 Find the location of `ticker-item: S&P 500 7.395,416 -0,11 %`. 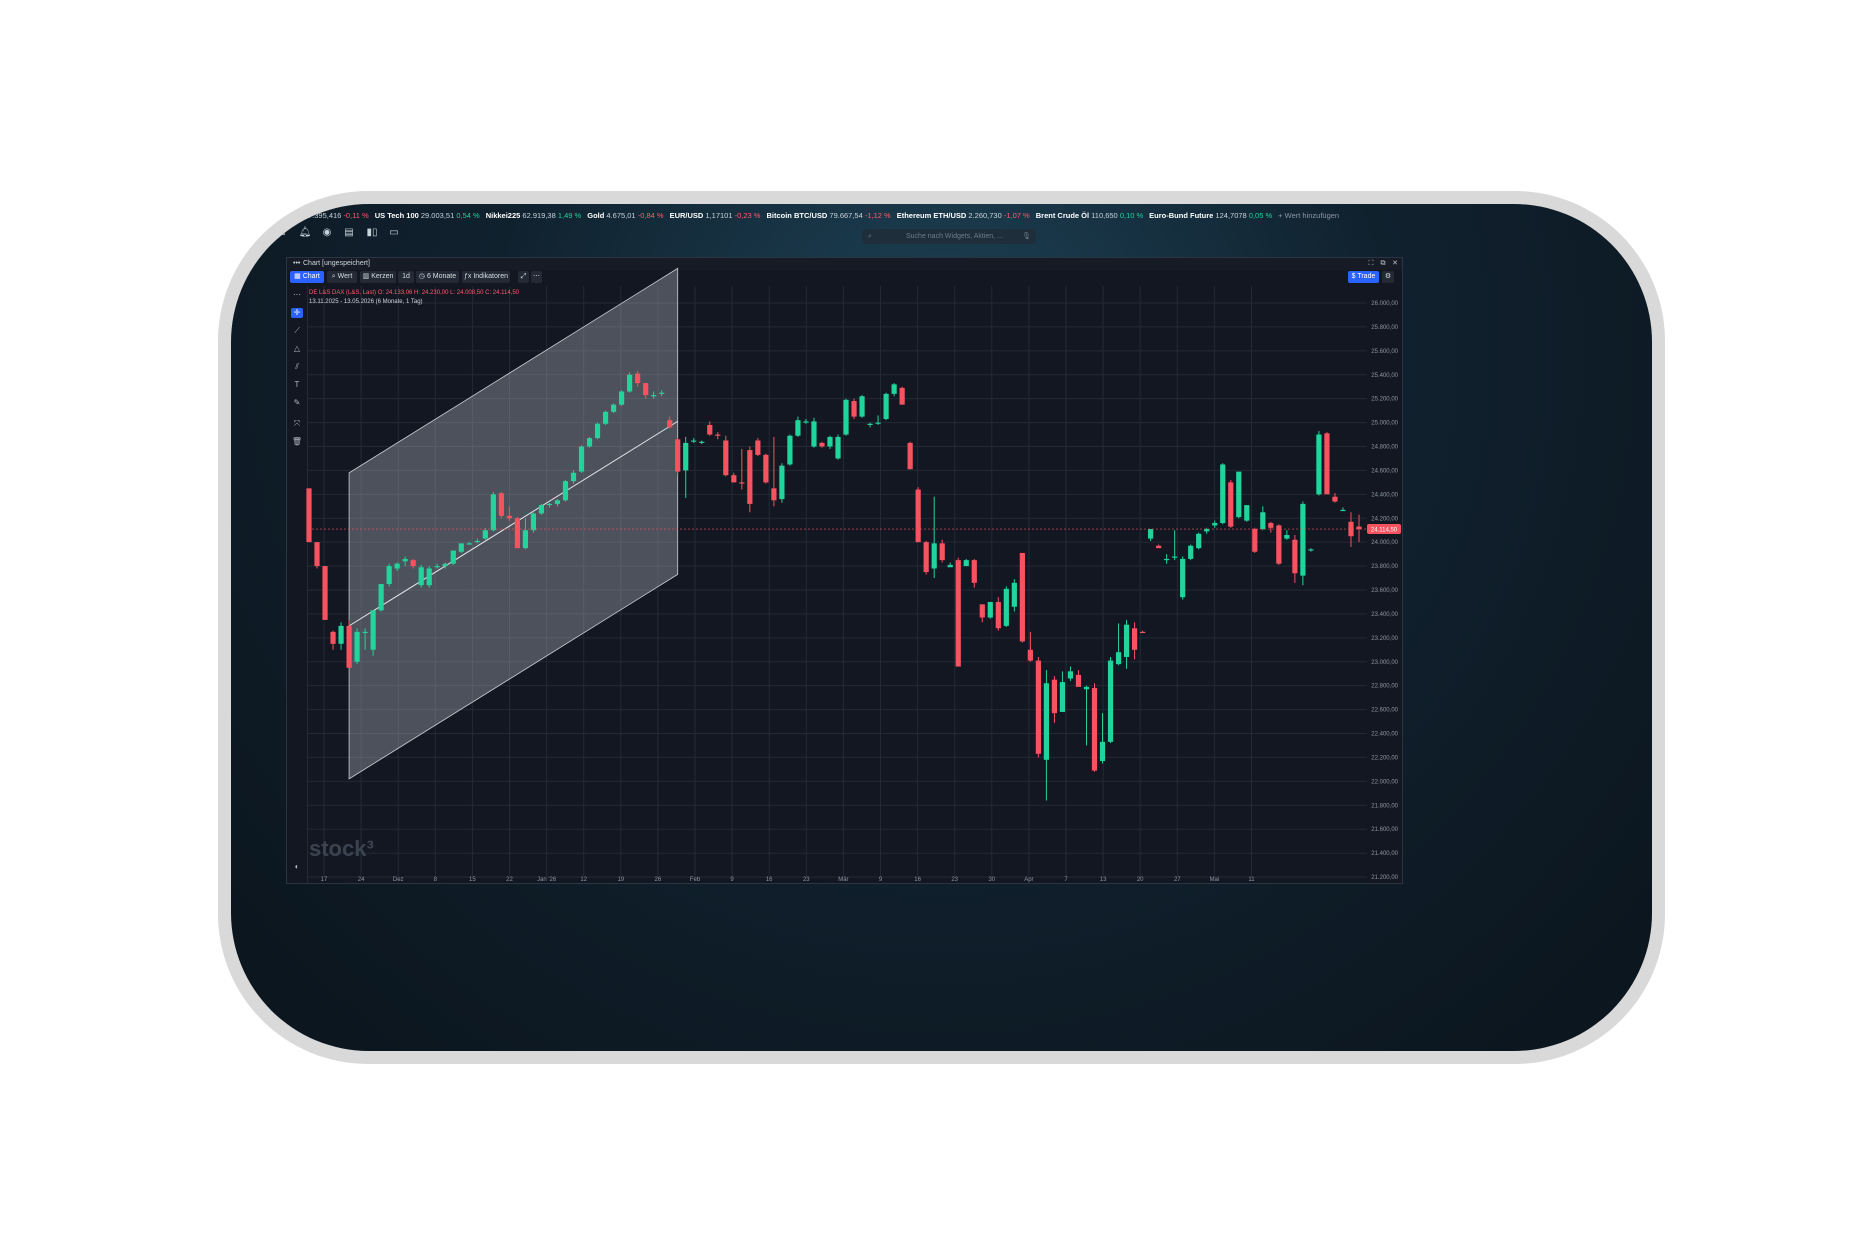

ticker-item: S&P 500 7.395,416 -0,11 % is located at coordinates (322, 216).